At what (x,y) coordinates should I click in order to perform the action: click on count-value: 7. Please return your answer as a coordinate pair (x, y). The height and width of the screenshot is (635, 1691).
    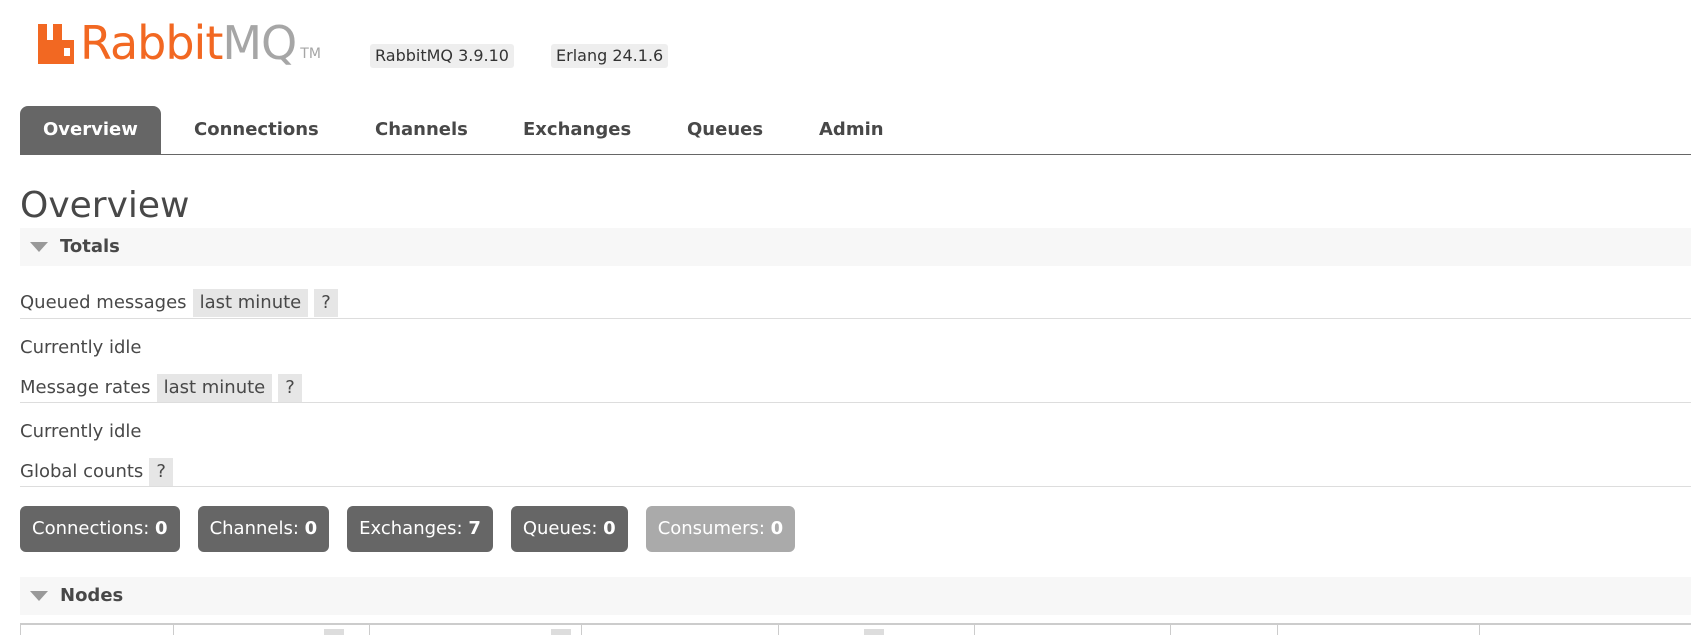
    Looking at the image, I should click on (474, 528).